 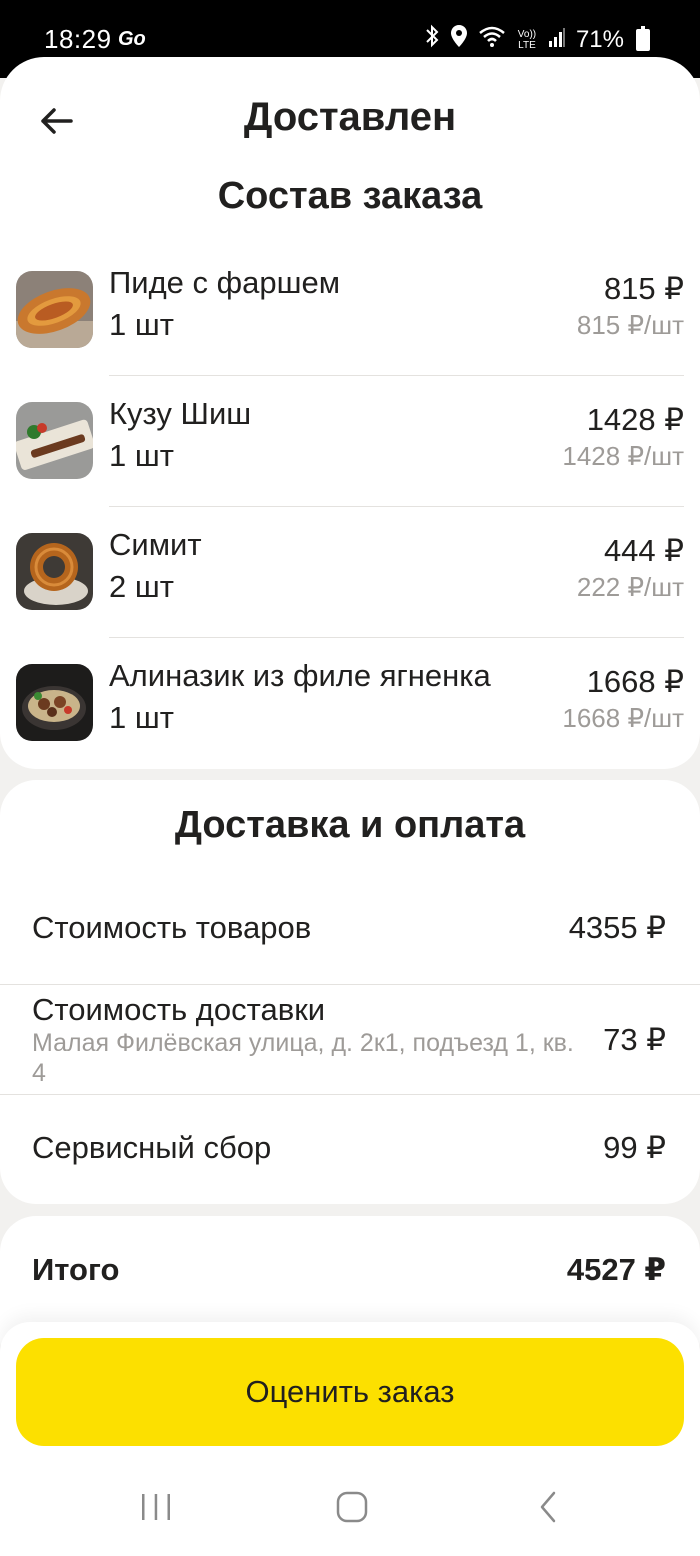 I want to click on home-button, so click(x=352, y=1507).